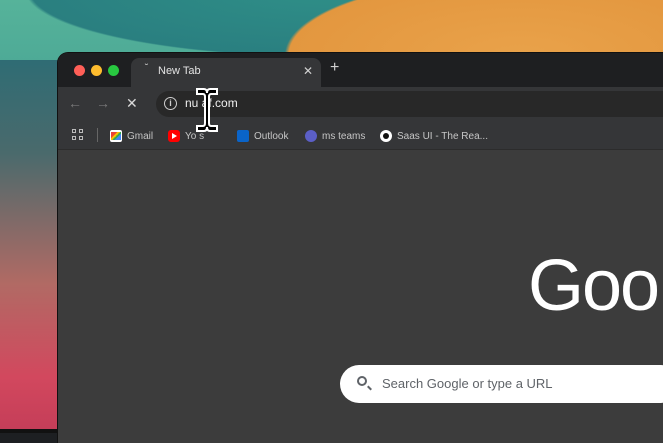 The width and height of the screenshot is (663, 443). Describe the element at coordinates (170, 103) in the screenshot. I see `site-info-icon: i` at that location.